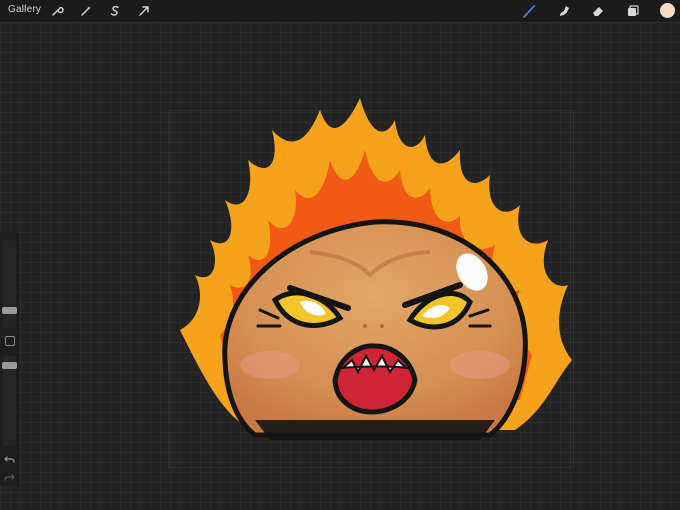 The image size is (680, 510). Describe the element at coordinates (529, 11) in the screenshot. I see `brush-icon` at that location.